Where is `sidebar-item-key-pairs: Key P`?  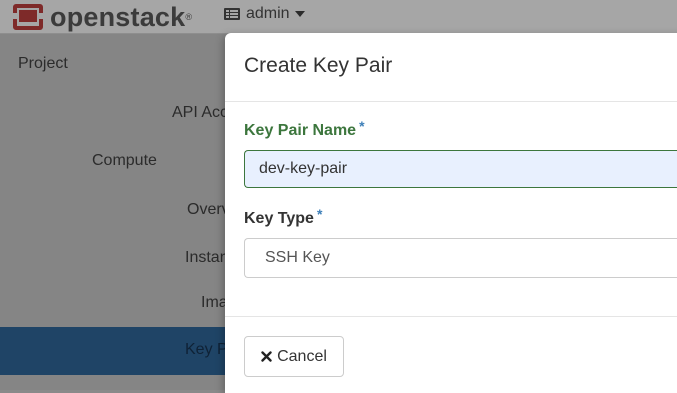 sidebar-item-key-pairs: Key P is located at coordinates (206, 350).